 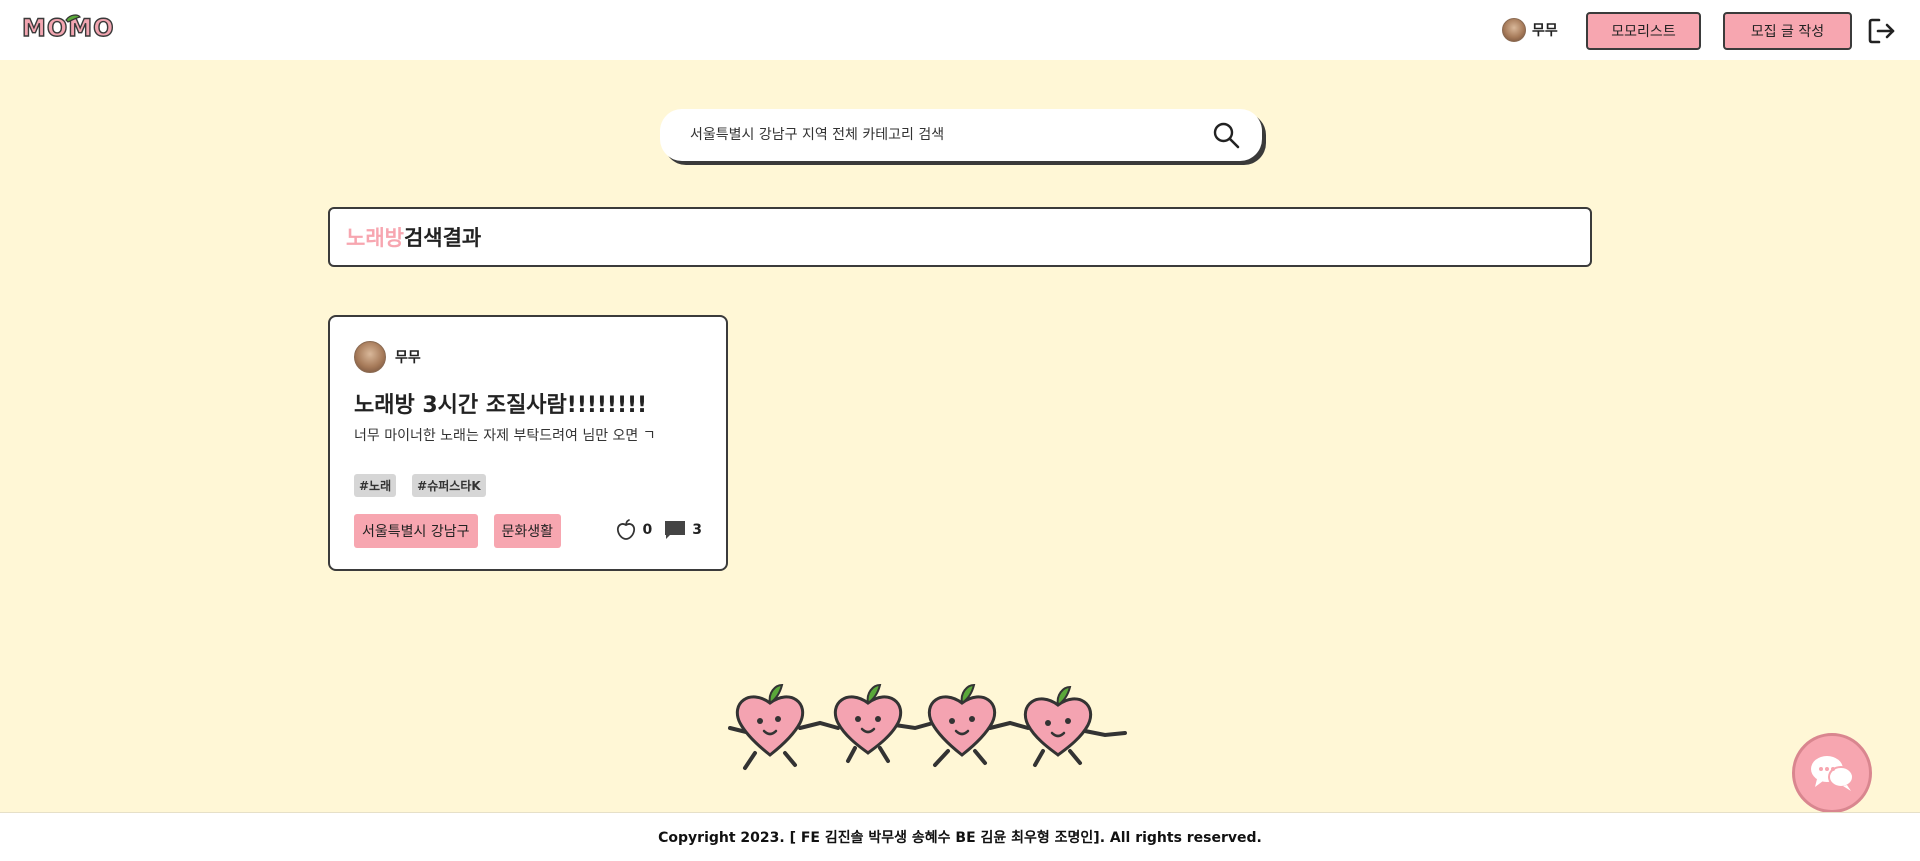 I want to click on post-description: 너무 마이너한 노래는 자제 부탁드려여 님만 오면 ㄱ, so click(x=505, y=436).